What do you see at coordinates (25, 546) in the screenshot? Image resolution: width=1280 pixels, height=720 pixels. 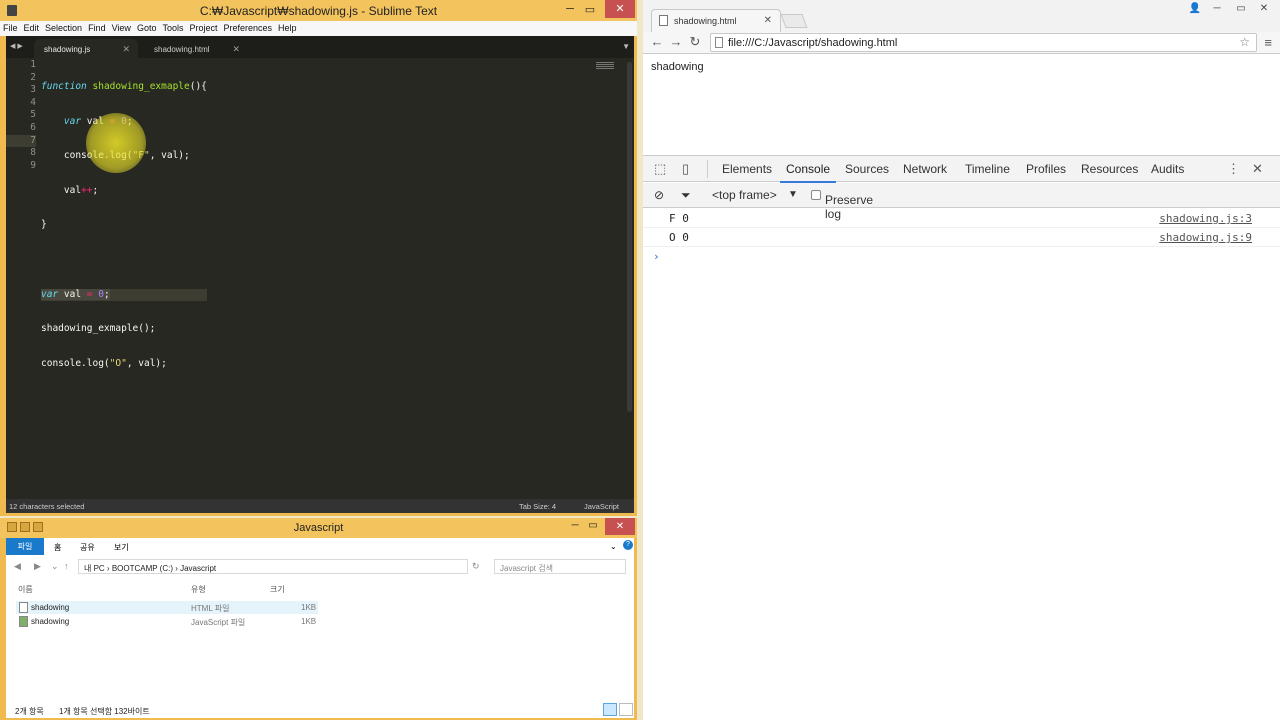 I see `ribbon-file-tab: 파일` at bounding box center [25, 546].